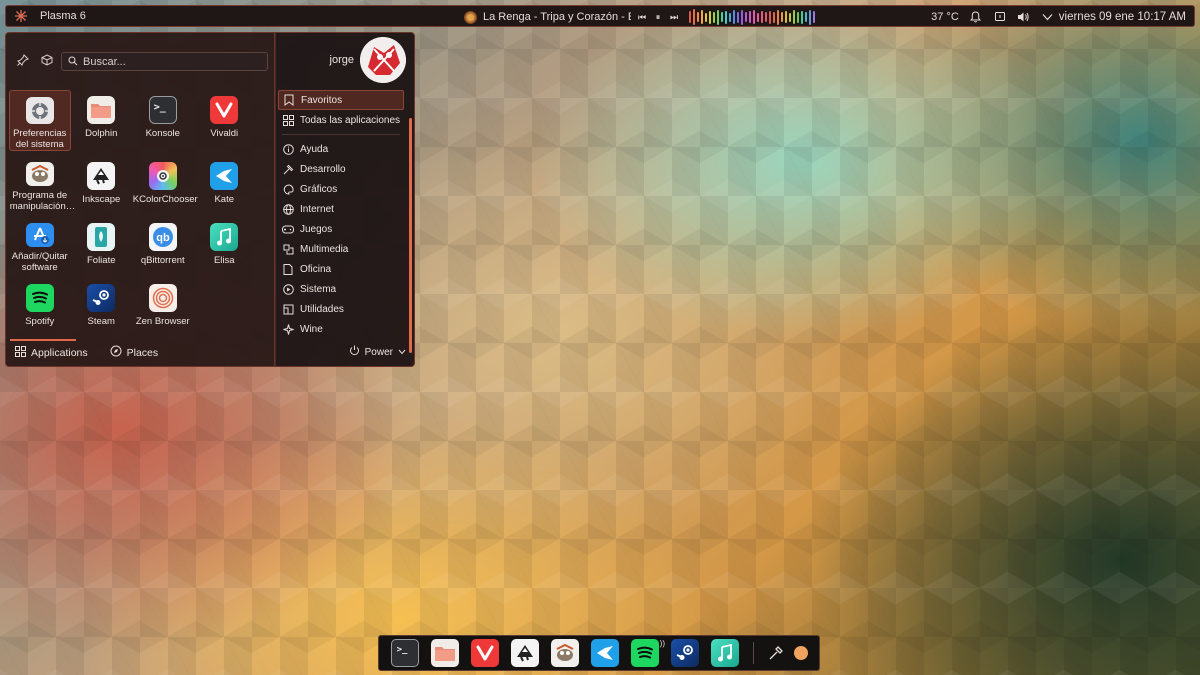 The height and width of the screenshot is (675, 1200). Describe the element at coordinates (322, 309) in the screenshot. I see `category-label: Utilidades` at that location.